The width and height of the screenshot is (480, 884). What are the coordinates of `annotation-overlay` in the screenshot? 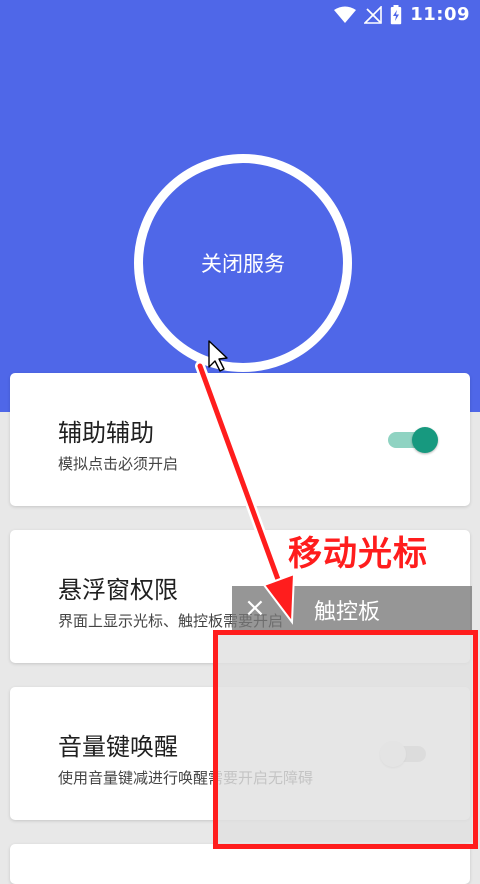 It's located at (245, 482).